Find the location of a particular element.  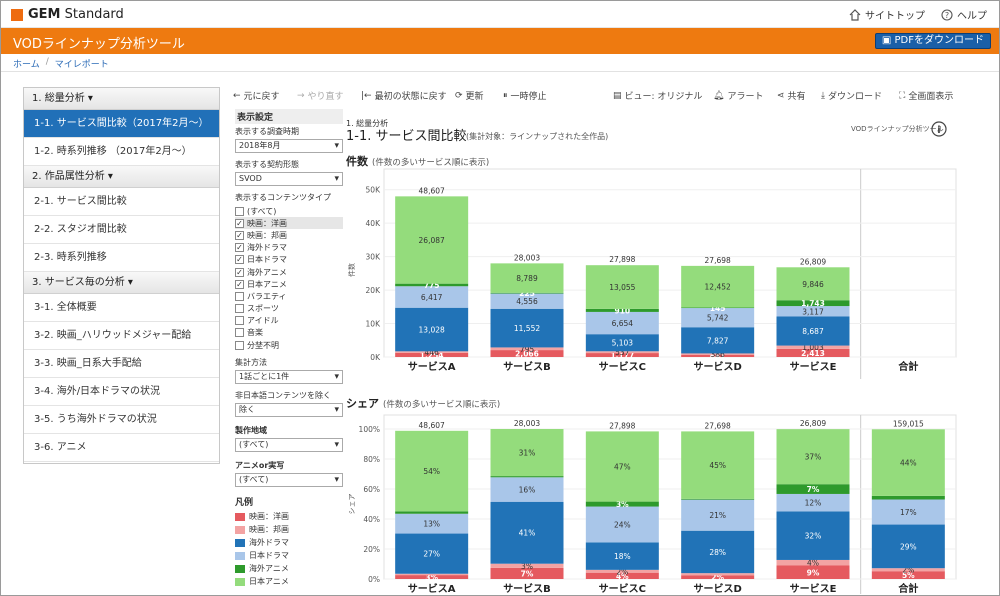

caret-down-icon: ▾ is located at coordinates (90, 98).